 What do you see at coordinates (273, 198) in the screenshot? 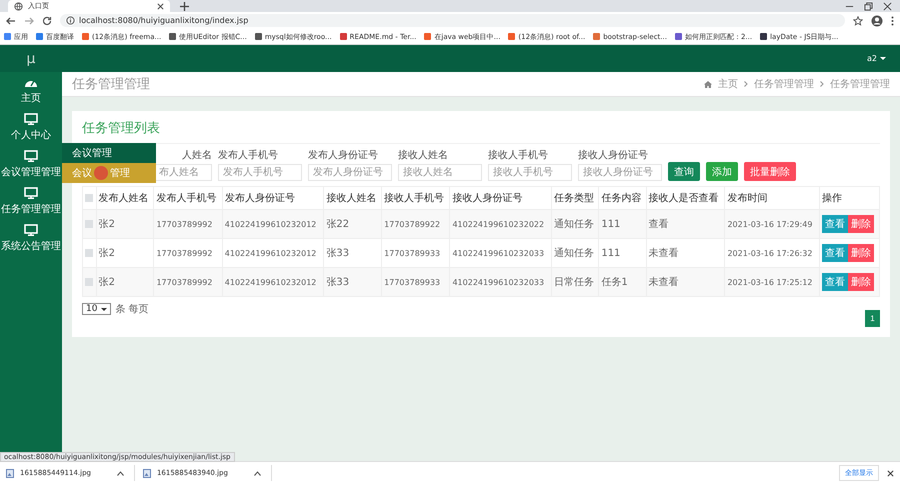
I see `column-header: 发布人身份证号` at bounding box center [273, 198].